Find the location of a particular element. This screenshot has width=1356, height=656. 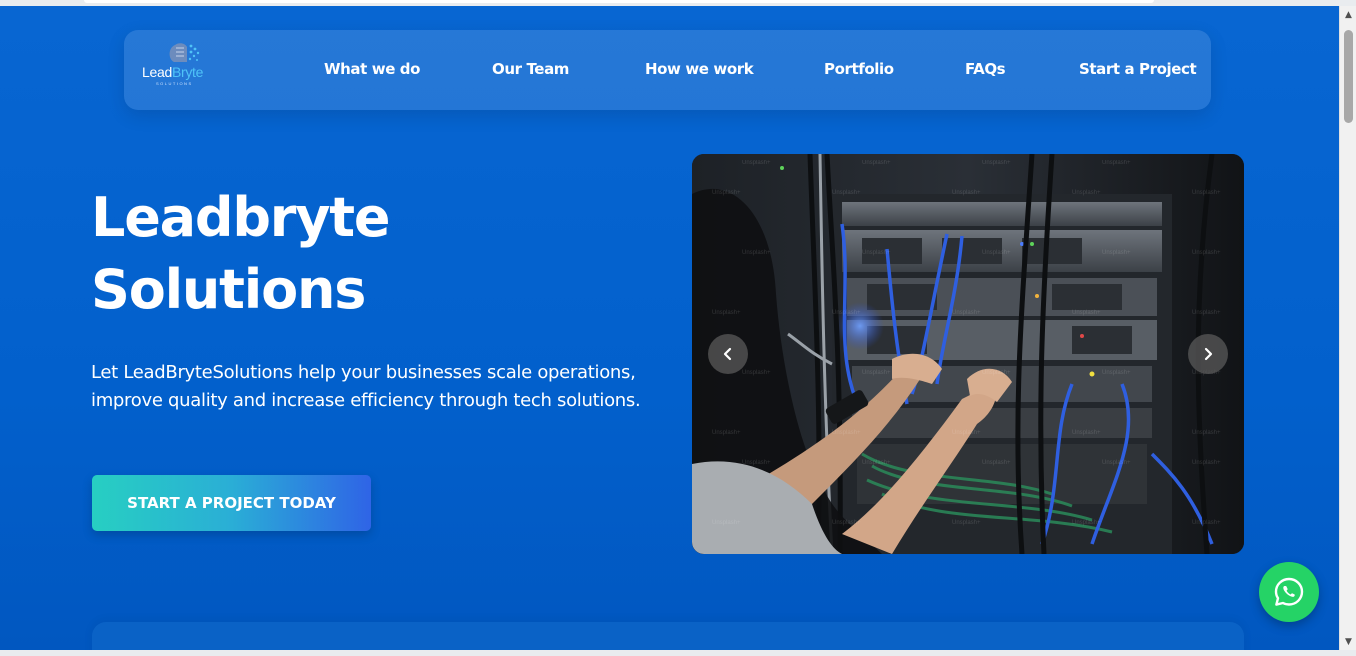

nav-link-start-a-project: Start a Project is located at coordinates (1138, 69).